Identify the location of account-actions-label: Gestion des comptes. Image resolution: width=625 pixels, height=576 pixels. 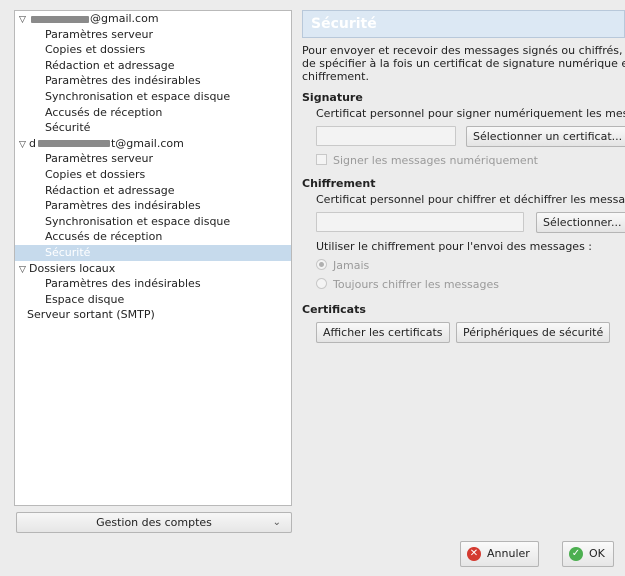
(154, 522).